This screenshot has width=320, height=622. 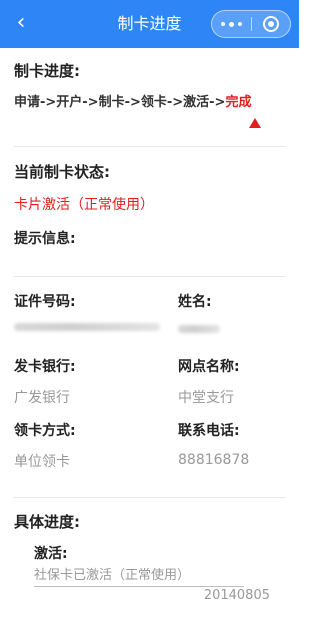 I want to click on pickup-method-value: 单位领卡, so click(x=42, y=462).